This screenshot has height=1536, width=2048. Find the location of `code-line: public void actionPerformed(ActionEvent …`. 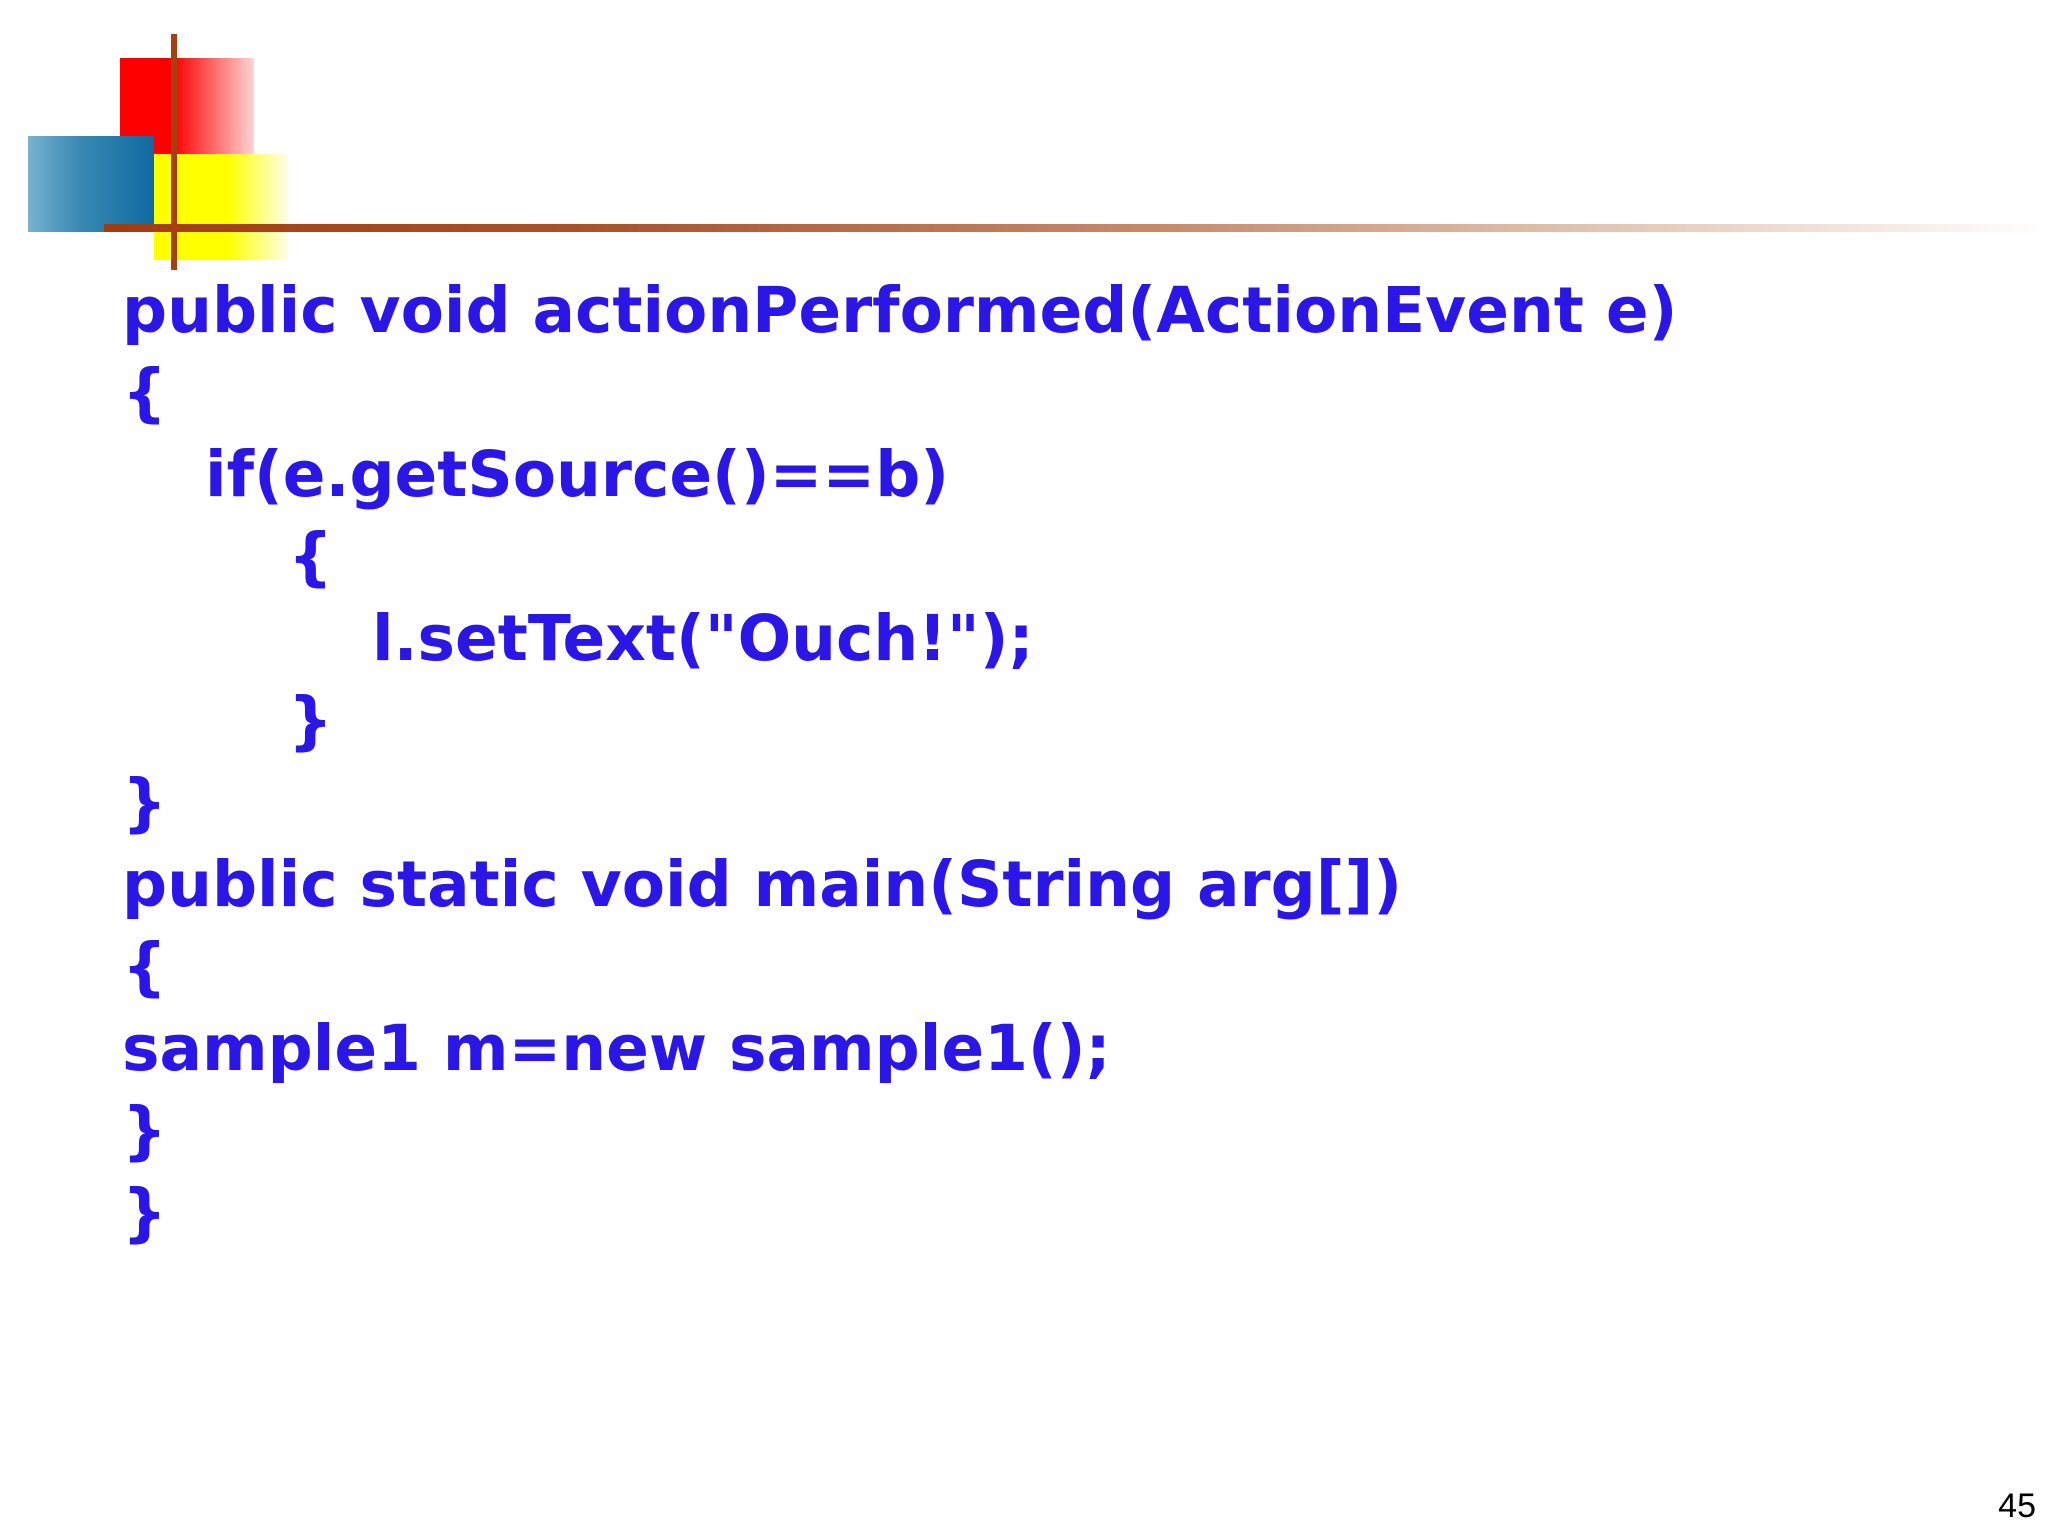

code-line: public void actionPerformed(ActionEvent … is located at coordinates (900, 310).